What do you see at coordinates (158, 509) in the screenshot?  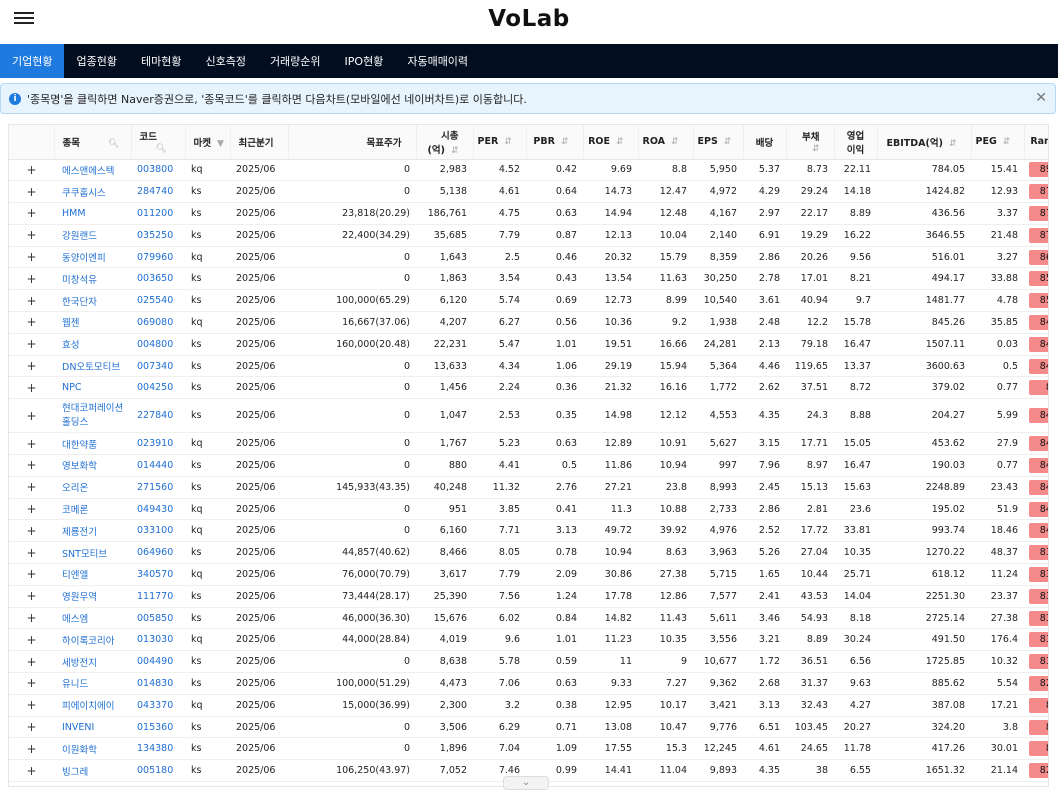 I see `stock-code-link: 049430` at bounding box center [158, 509].